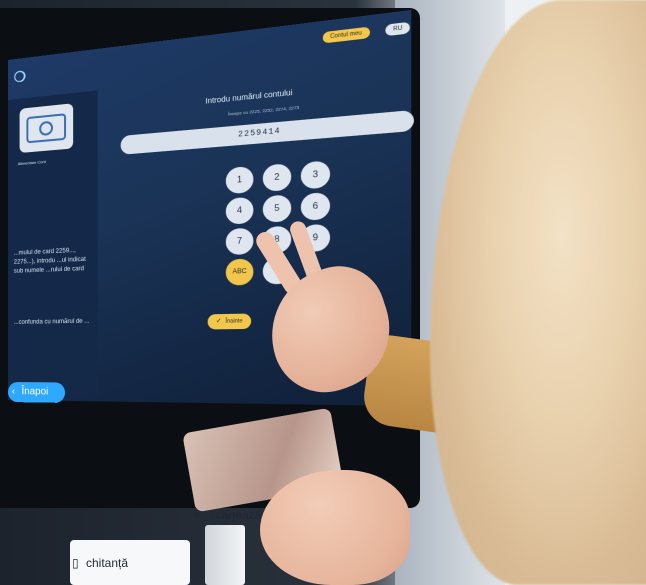 The width and height of the screenshot is (646, 585). I want to click on continue-label: Înainte, so click(234, 321).